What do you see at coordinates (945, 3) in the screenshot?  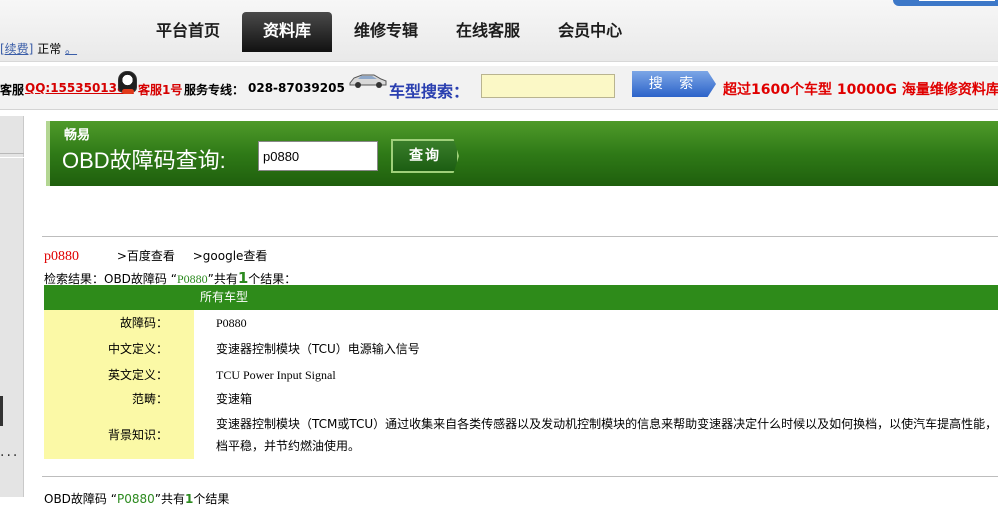 I see `window-corner-control` at bounding box center [945, 3].